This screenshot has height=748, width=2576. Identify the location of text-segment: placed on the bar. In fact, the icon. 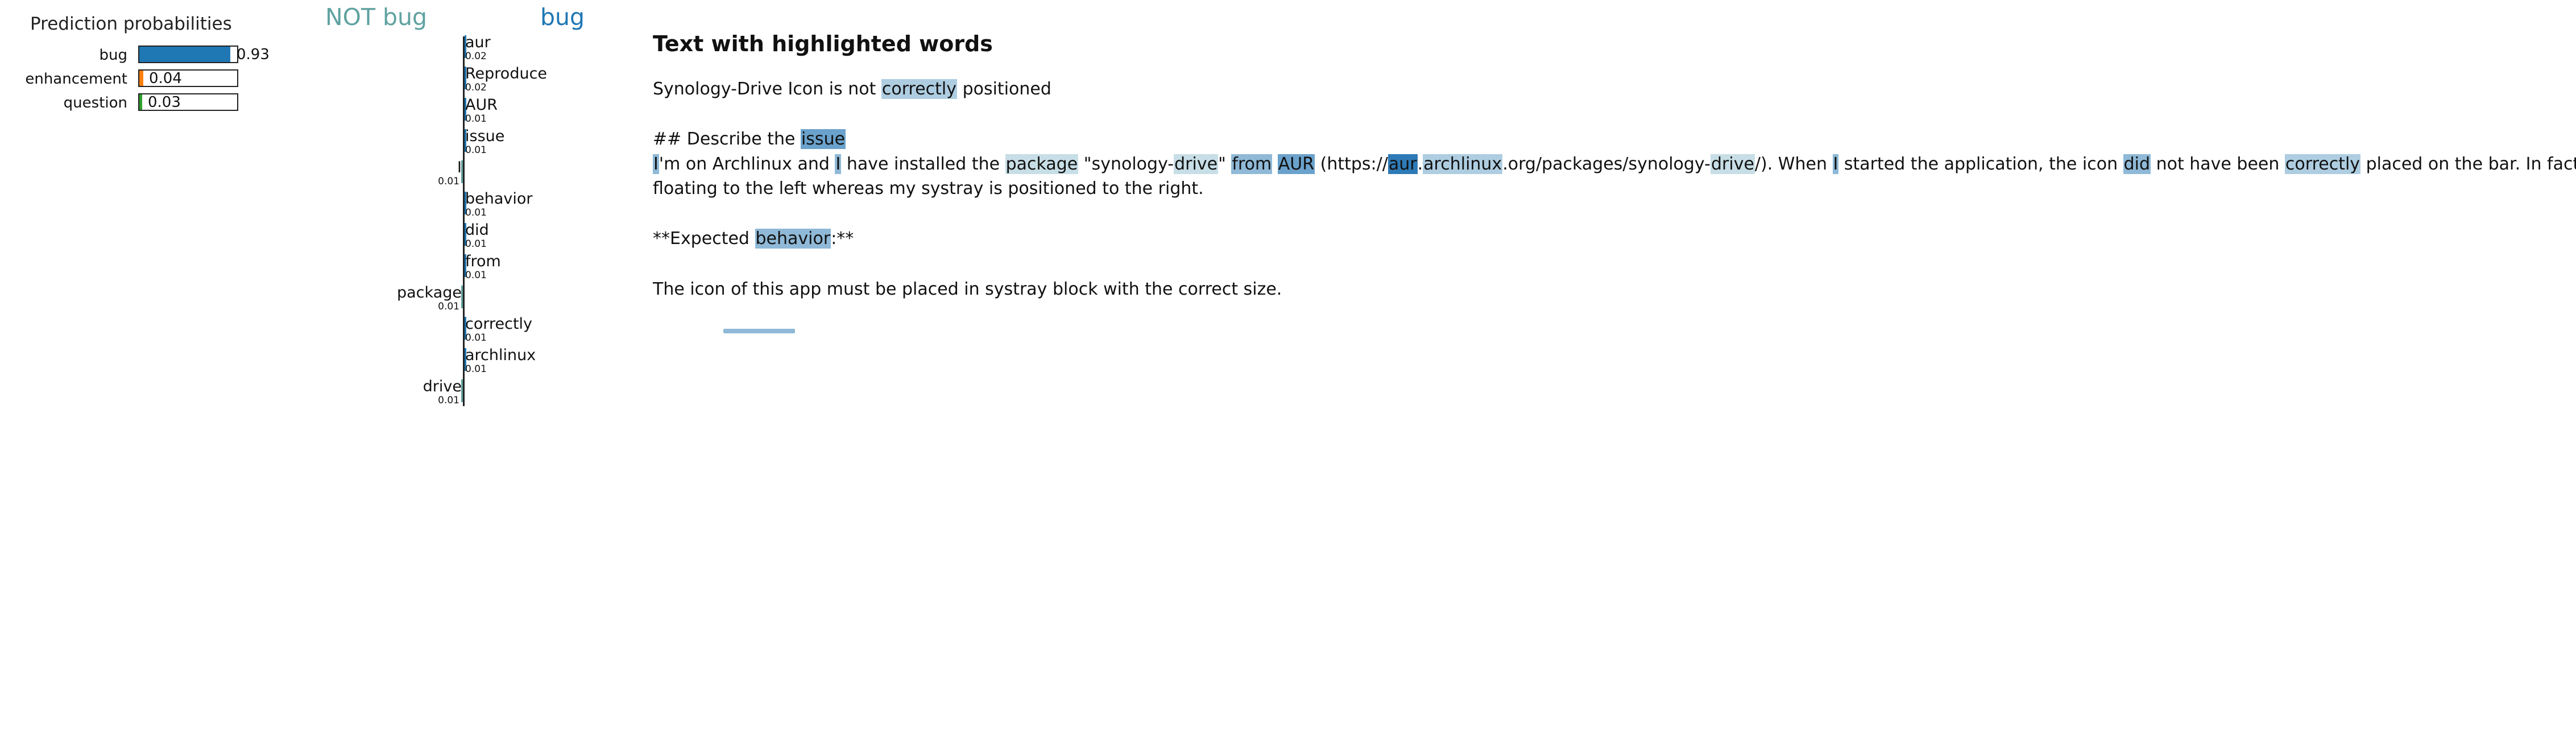
(2471, 164).